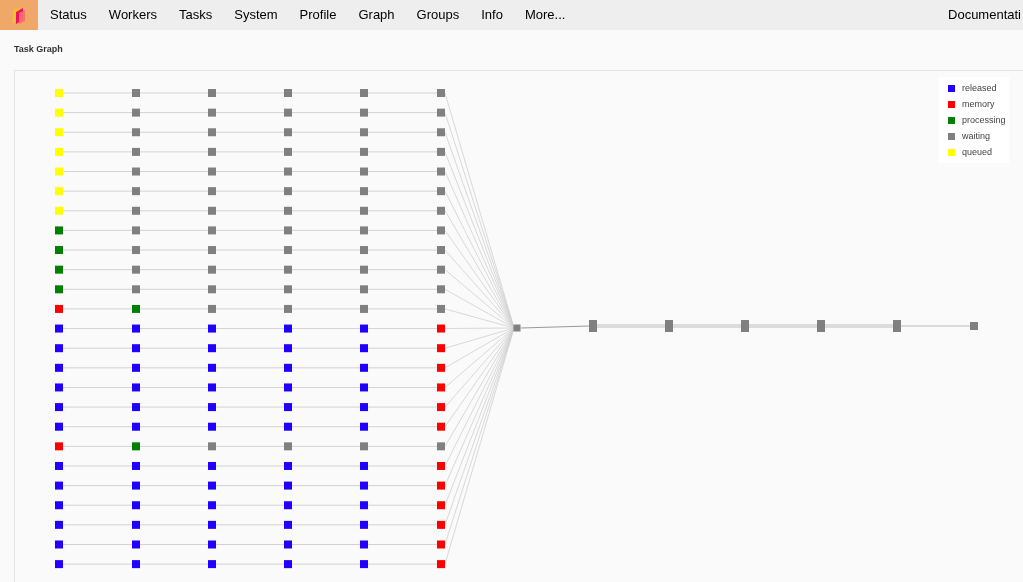  Describe the element at coordinates (132, 15) in the screenshot. I see `nav-link: Workers` at that location.